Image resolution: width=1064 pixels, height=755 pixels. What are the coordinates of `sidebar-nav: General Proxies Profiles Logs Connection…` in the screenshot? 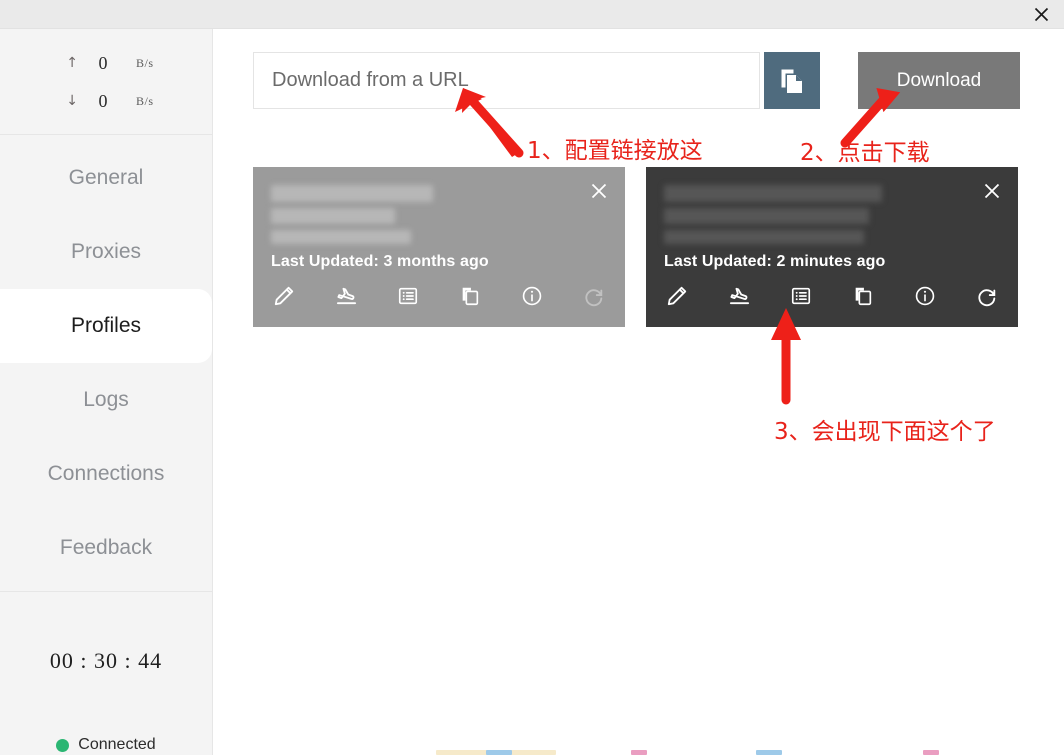 It's located at (106, 363).